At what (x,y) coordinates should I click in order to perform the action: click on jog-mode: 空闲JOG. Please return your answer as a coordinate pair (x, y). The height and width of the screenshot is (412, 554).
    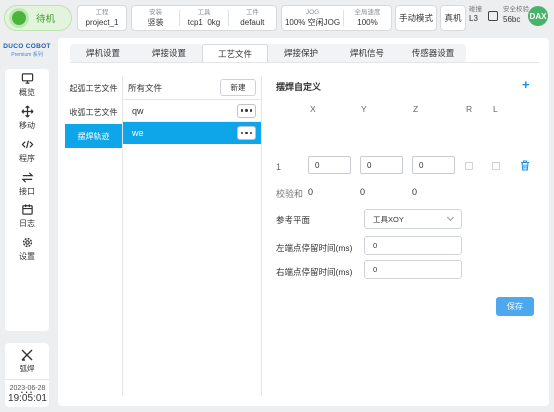
    Looking at the image, I should click on (324, 22).